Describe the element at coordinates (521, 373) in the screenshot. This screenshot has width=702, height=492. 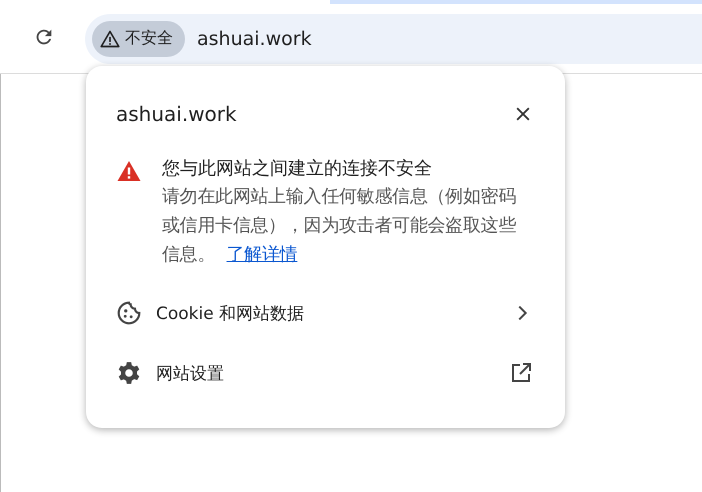
I see `external-link-icon` at that location.